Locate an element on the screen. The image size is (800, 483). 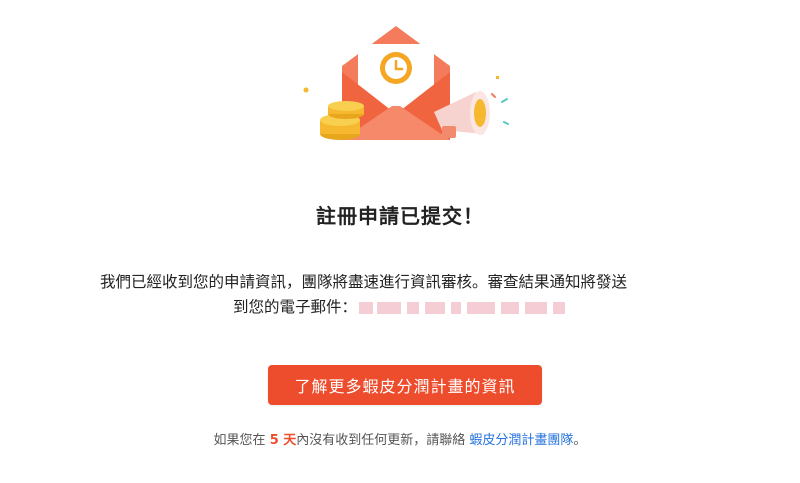
footnote-middle: 內沒有收到任何更新，請聯絡 is located at coordinates (383, 440).